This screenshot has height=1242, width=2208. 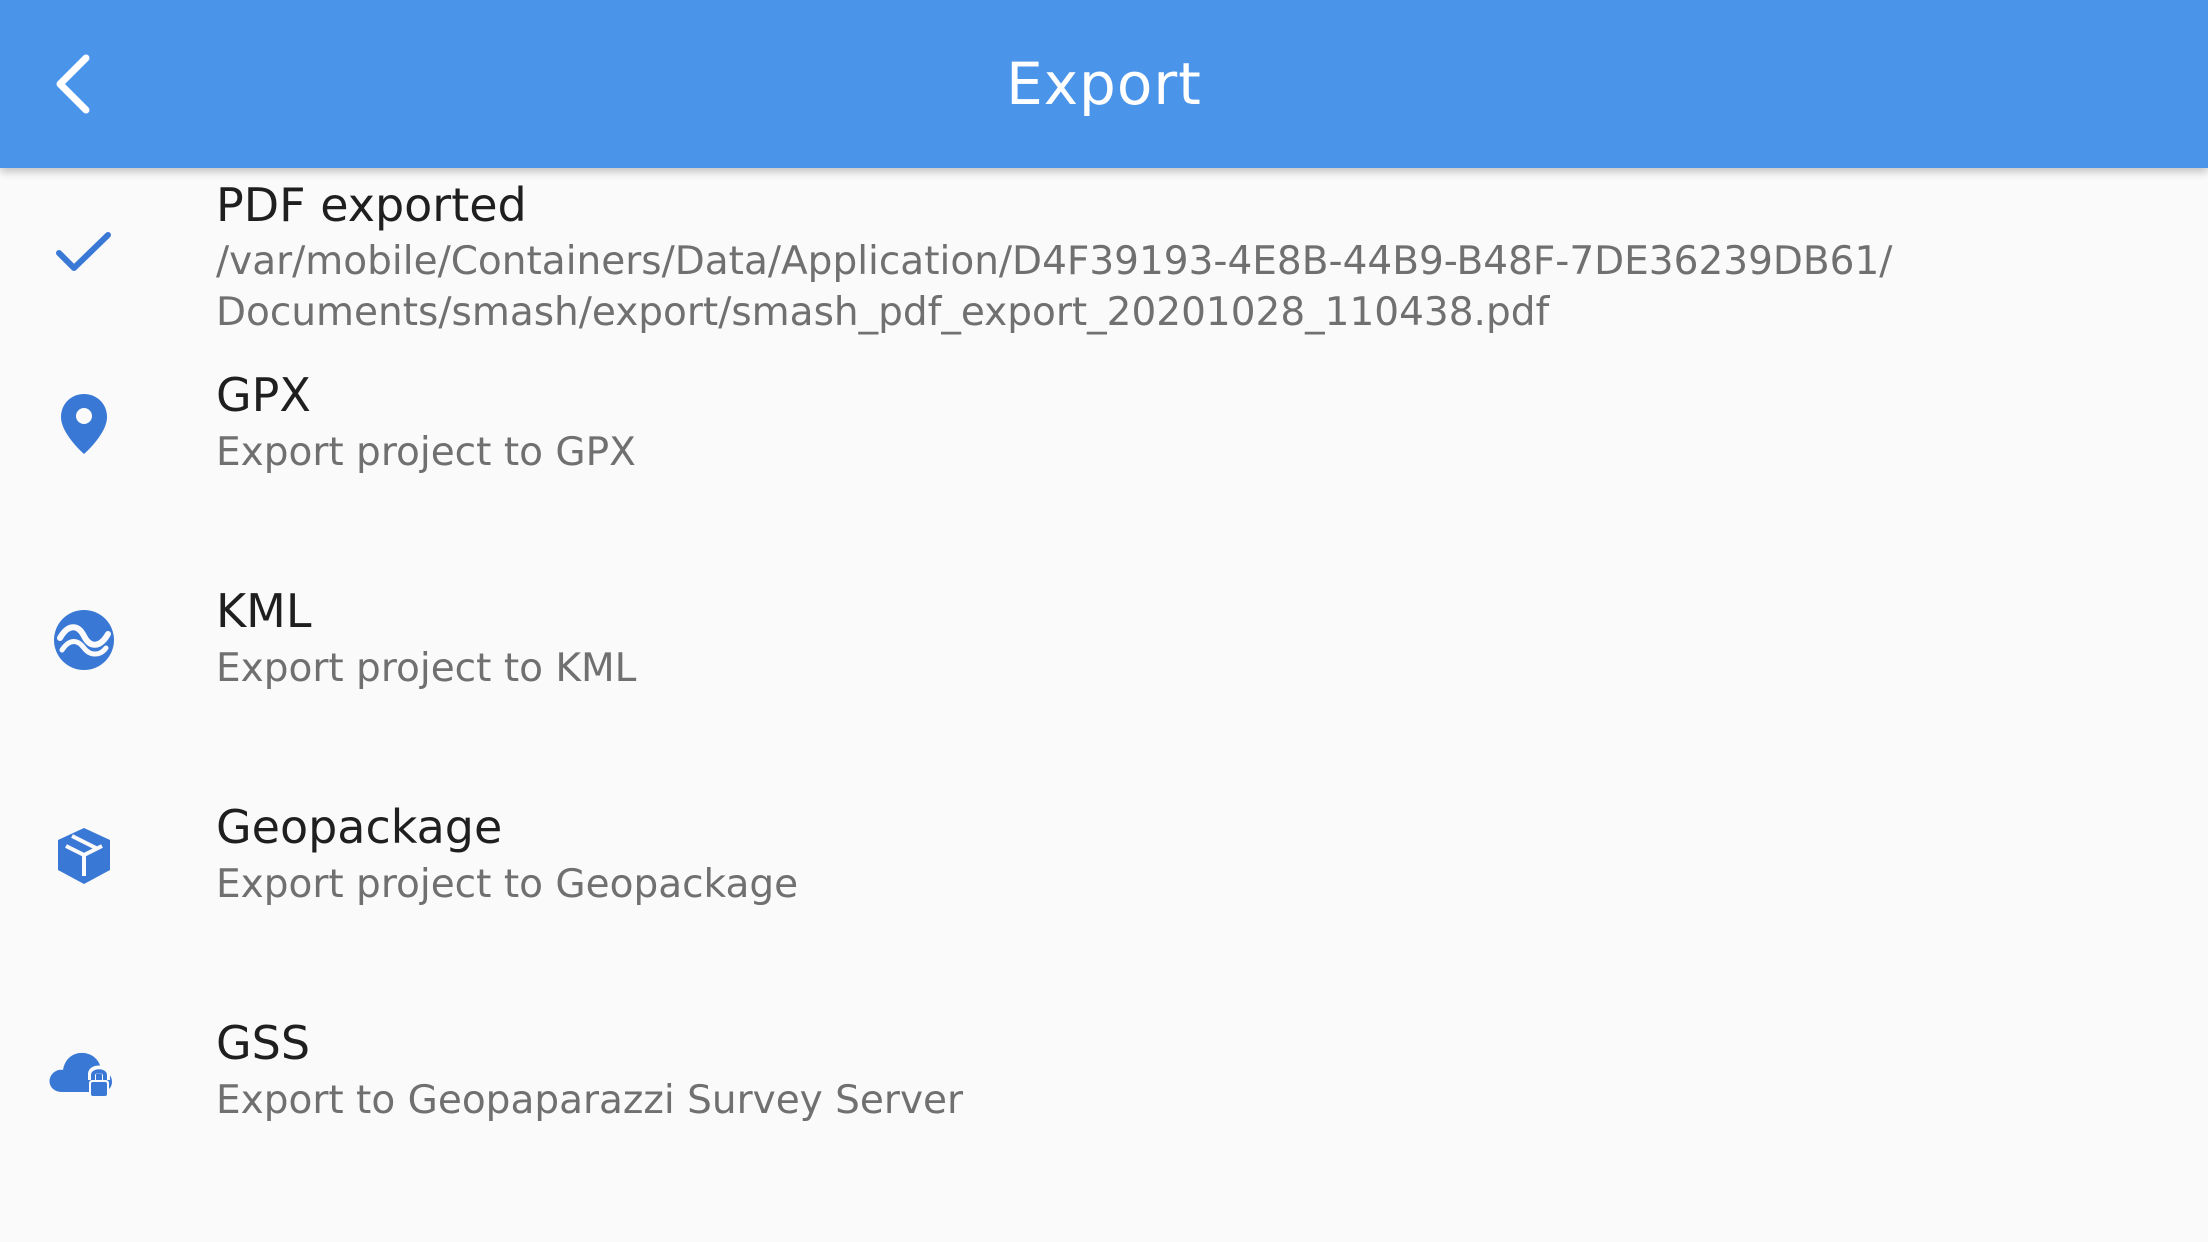 What do you see at coordinates (263, 395) in the screenshot?
I see `item-title: GPX` at bounding box center [263, 395].